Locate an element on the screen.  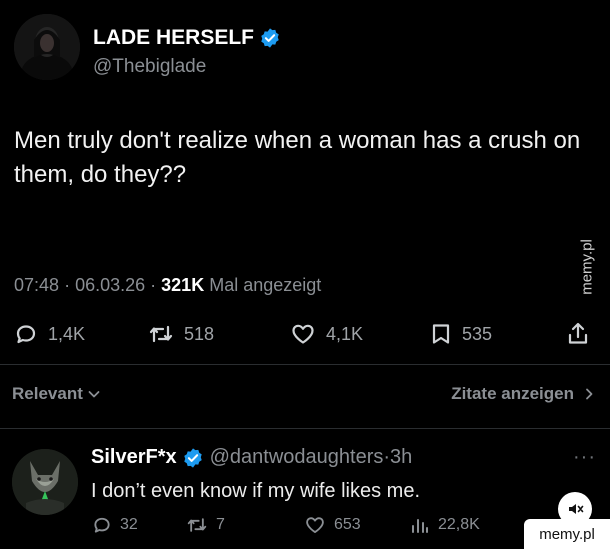
retweet-button: 518 is located at coordinates (181, 334).